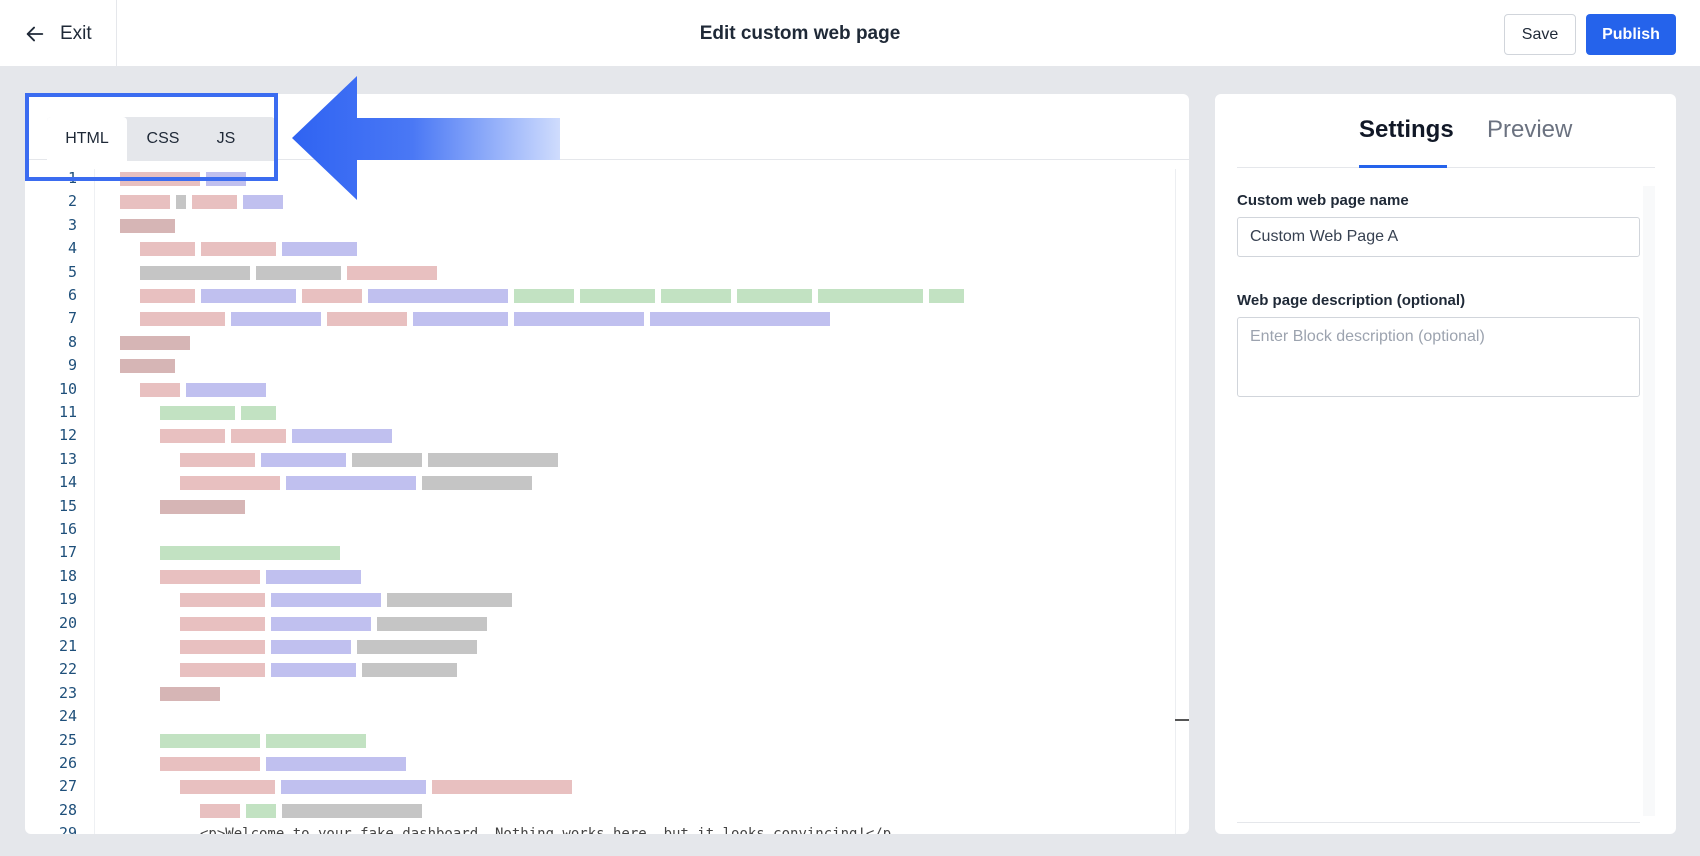  I want to click on settings-scrollbar, so click(1649, 501).